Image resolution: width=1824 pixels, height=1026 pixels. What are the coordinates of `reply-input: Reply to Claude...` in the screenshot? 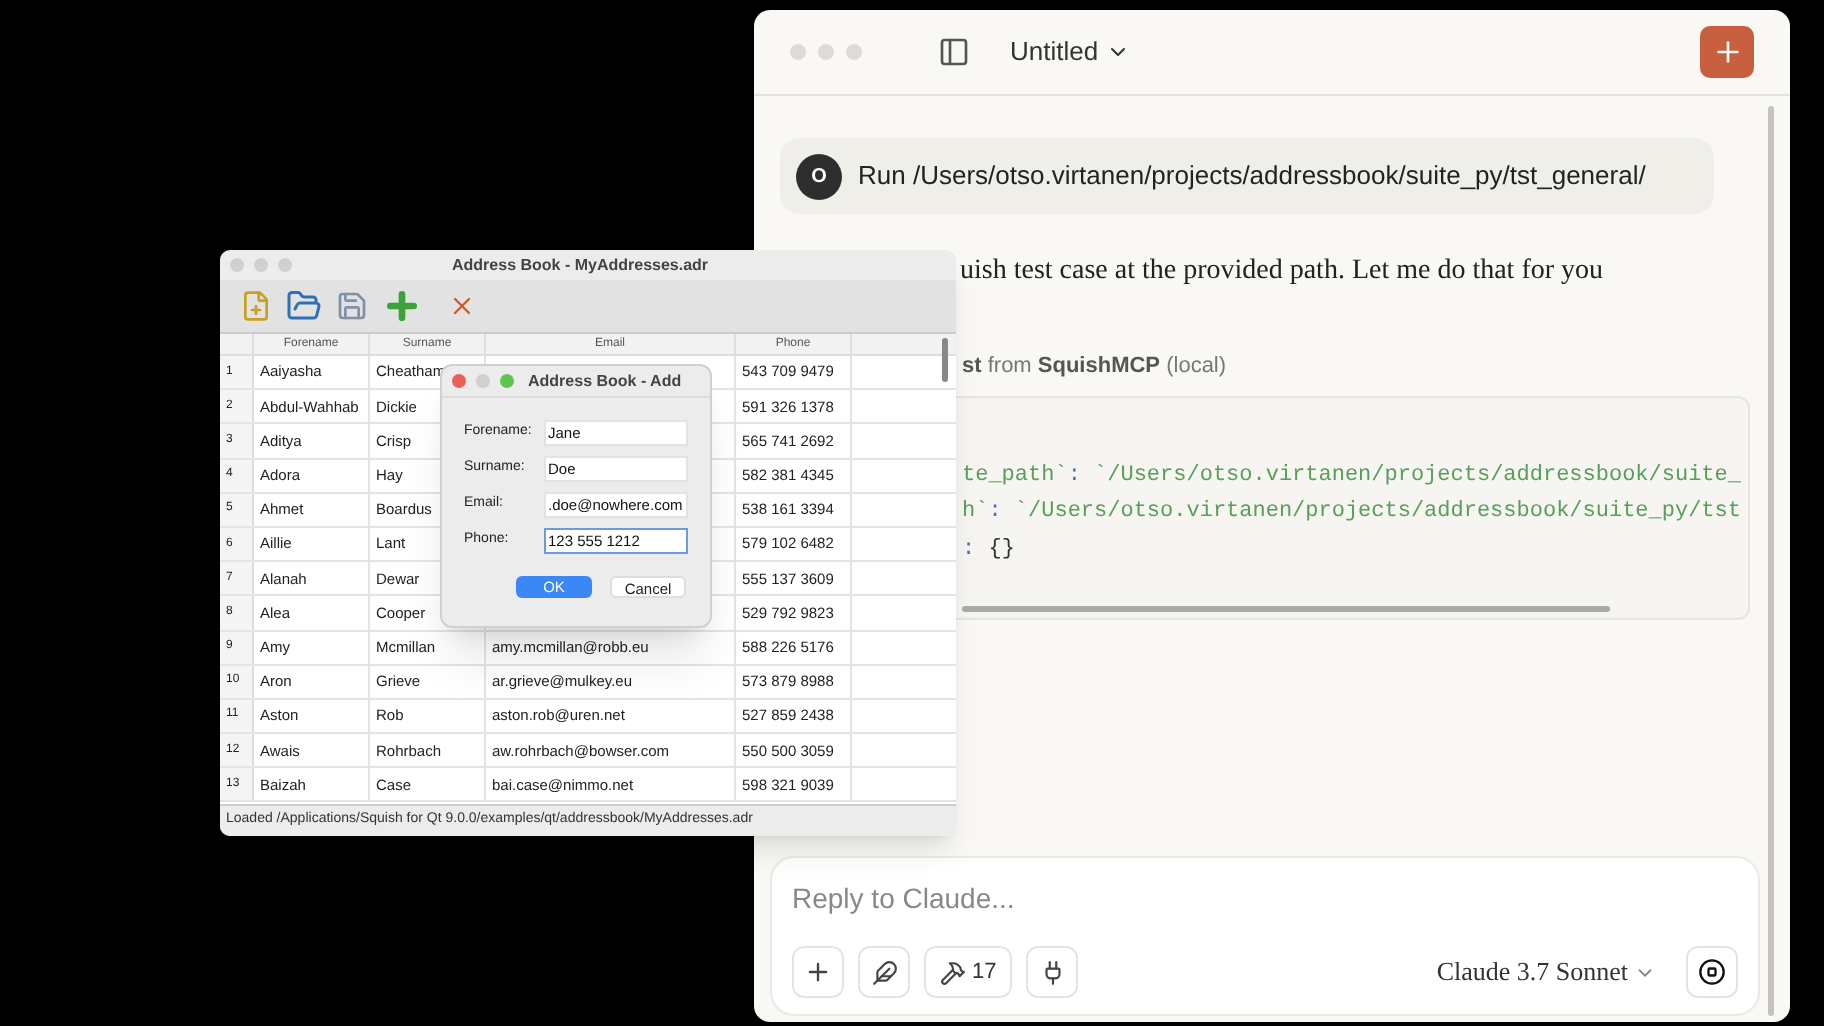 It's located at (1092, 899).